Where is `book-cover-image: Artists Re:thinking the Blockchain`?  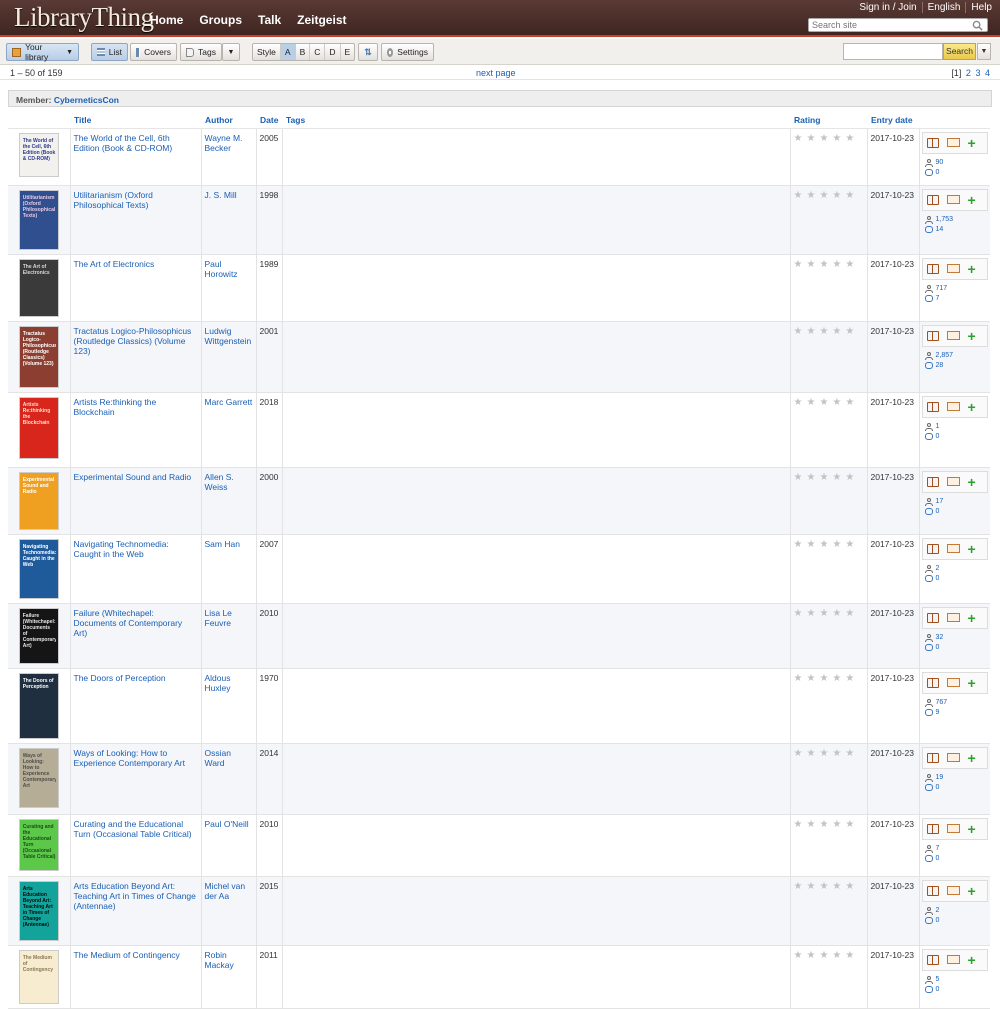
book-cover-image: Artists Re:thinking the Blockchain is located at coordinates (38, 427).